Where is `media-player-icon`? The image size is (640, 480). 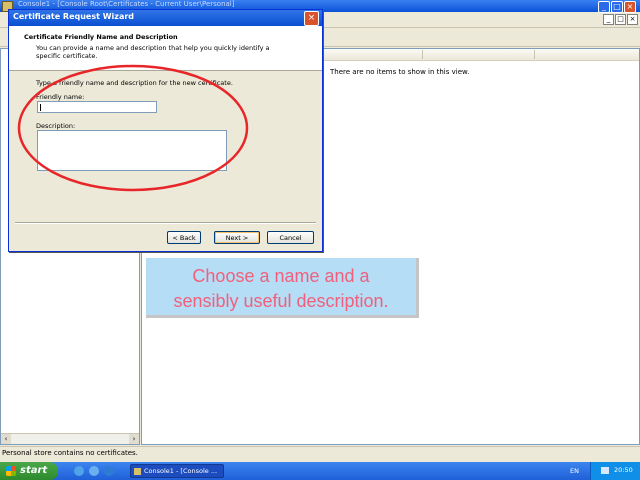 media-player-icon is located at coordinates (109, 471).